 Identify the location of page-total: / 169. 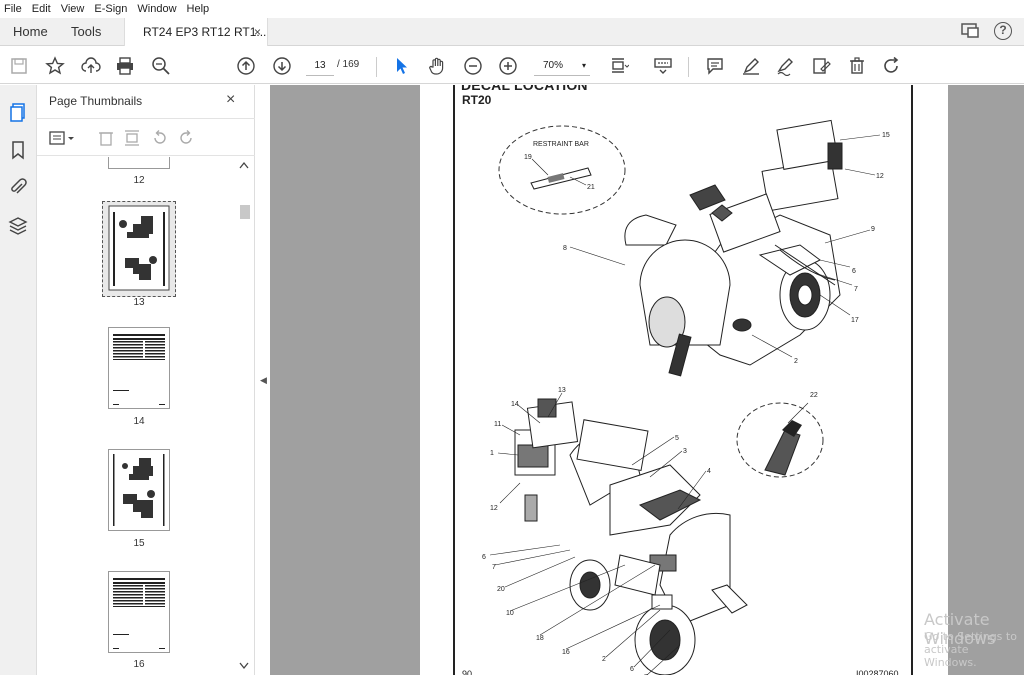
(348, 64).